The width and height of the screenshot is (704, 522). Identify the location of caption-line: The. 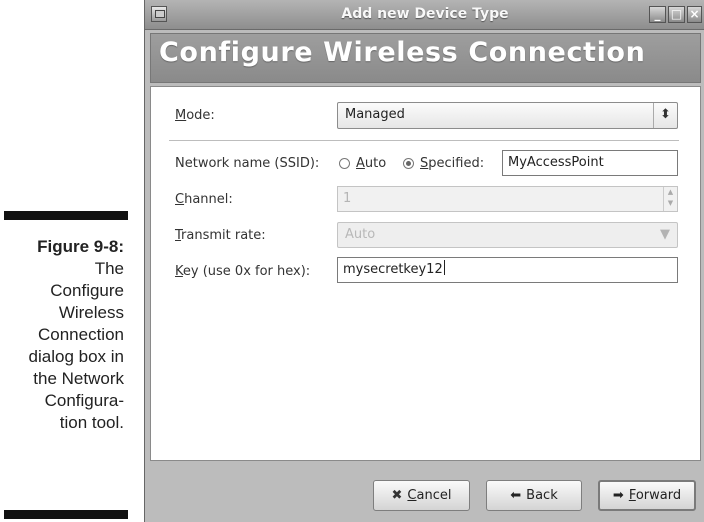
(109, 268).